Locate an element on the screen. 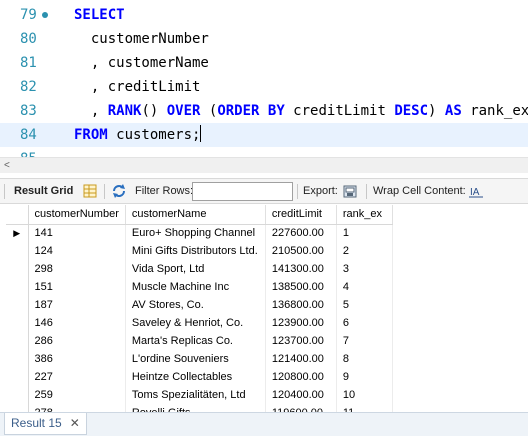 The image size is (528, 436). cell-customernumber: 151 is located at coordinates (77, 287).